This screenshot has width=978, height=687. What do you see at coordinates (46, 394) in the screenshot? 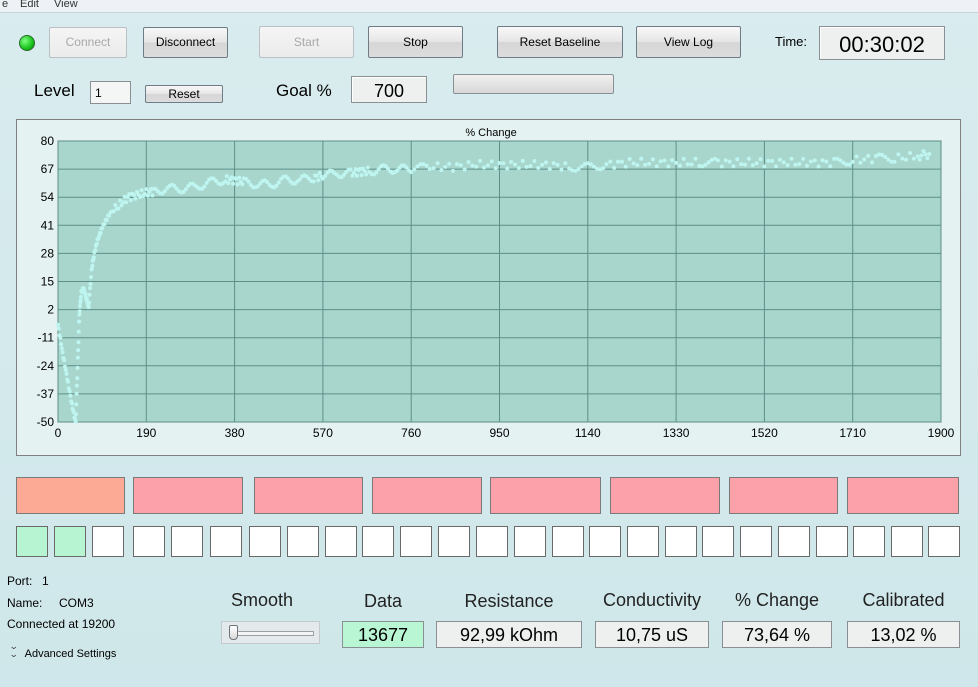
I see `y-tick-label: -37` at bounding box center [46, 394].